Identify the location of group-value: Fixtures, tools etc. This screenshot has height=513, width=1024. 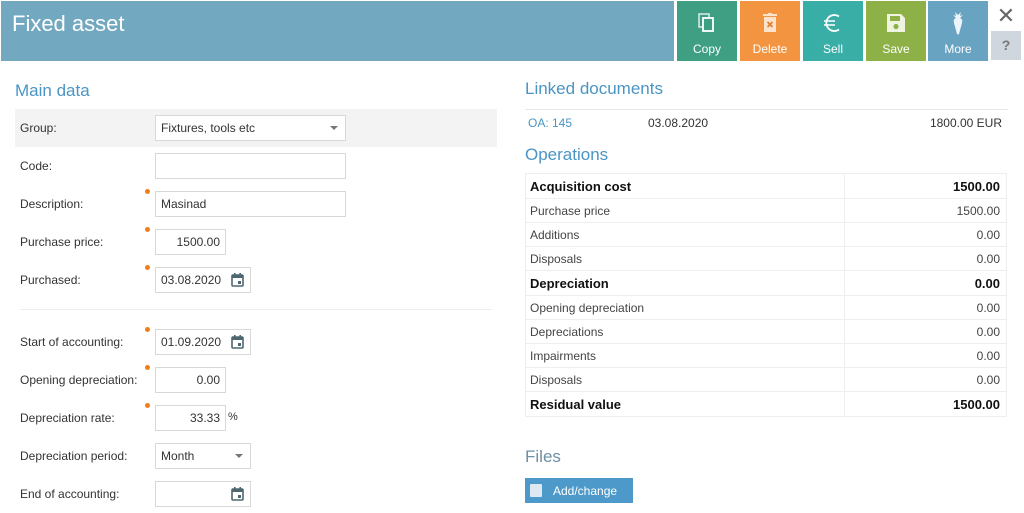
(208, 128).